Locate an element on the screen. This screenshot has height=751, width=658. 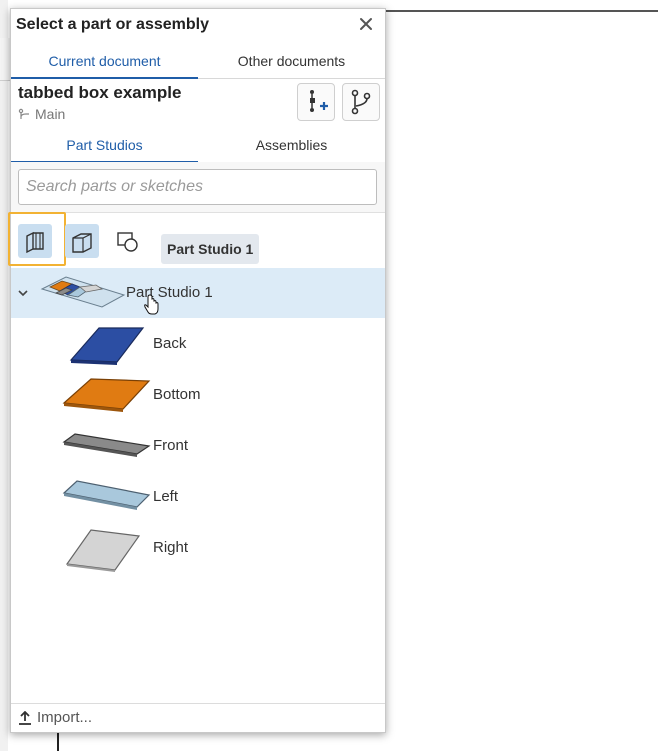
cursor-hand-icon is located at coordinates (151, 304).